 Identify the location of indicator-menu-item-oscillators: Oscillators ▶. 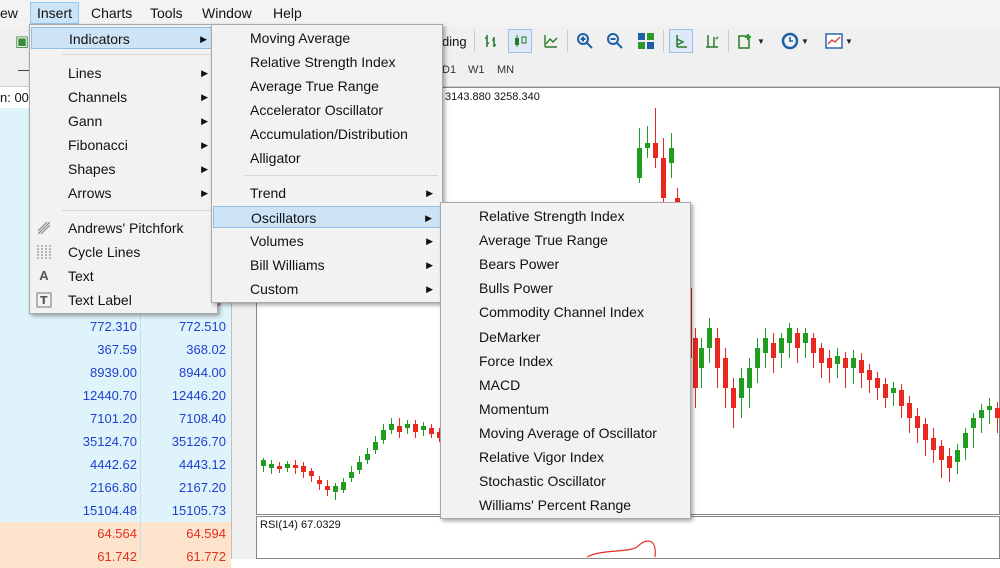
(327, 217).